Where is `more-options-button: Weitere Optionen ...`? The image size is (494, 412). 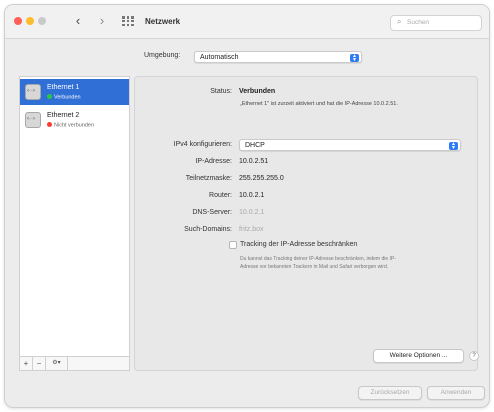 more-options-button: Weitere Optionen ... is located at coordinates (418, 356).